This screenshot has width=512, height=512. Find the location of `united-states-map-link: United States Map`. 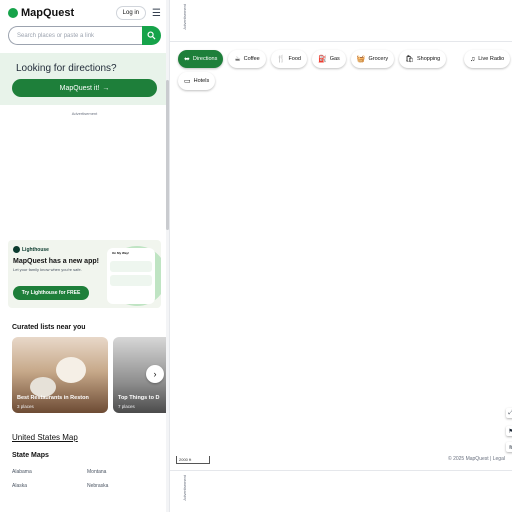

united-states-map-link: United States Map is located at coordinates (90, 437).